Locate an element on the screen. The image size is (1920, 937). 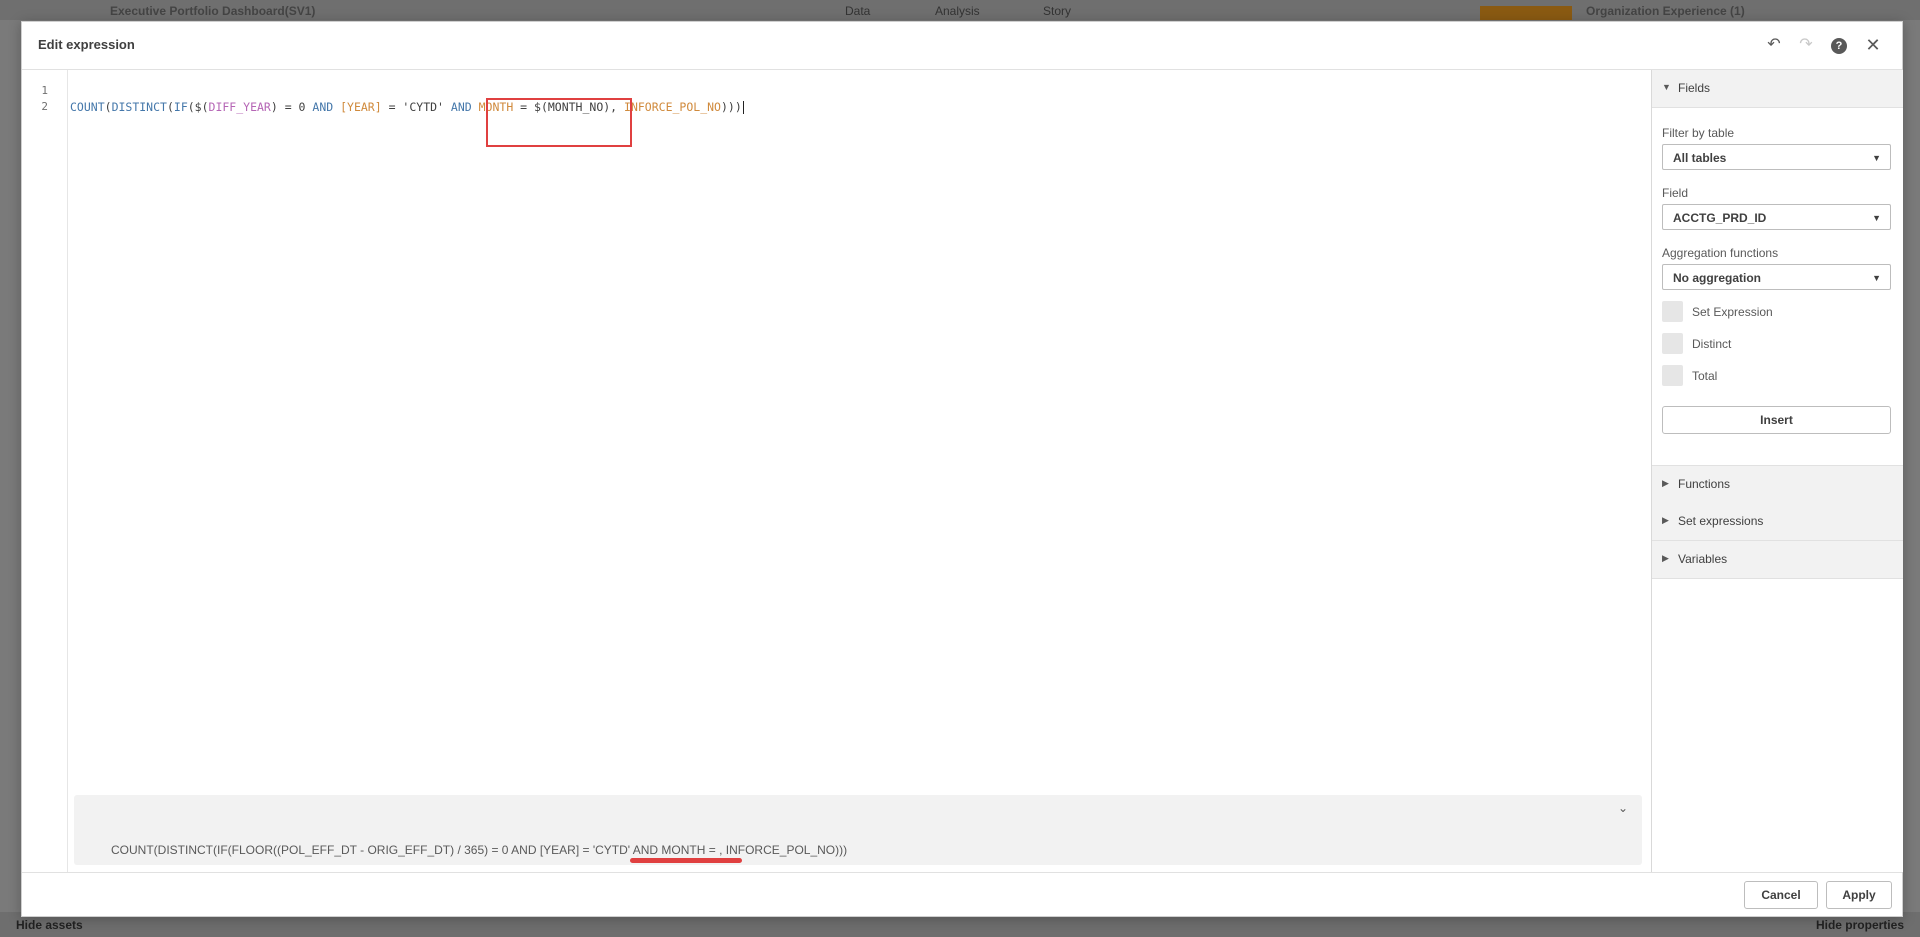
background-sheet-name: Organization Experience (1) is located at coordinates (1665, 11).